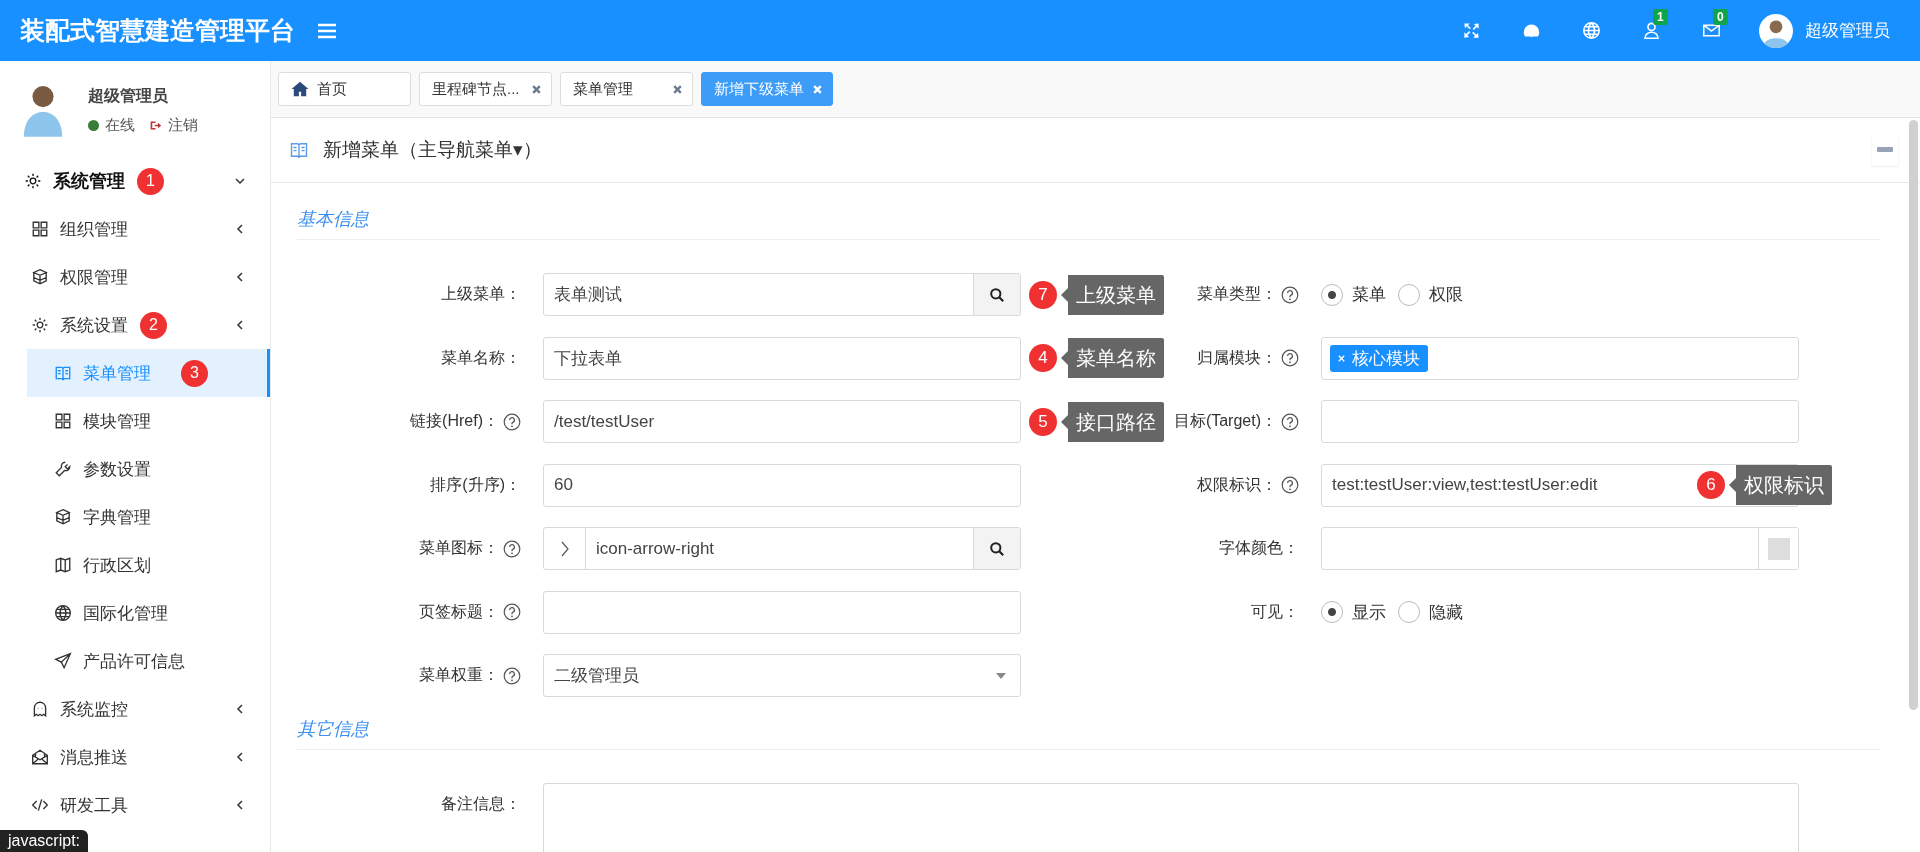 The width and height of the screenshot is (1920, 852). I want to click on logout-icon, so click(155, 125).